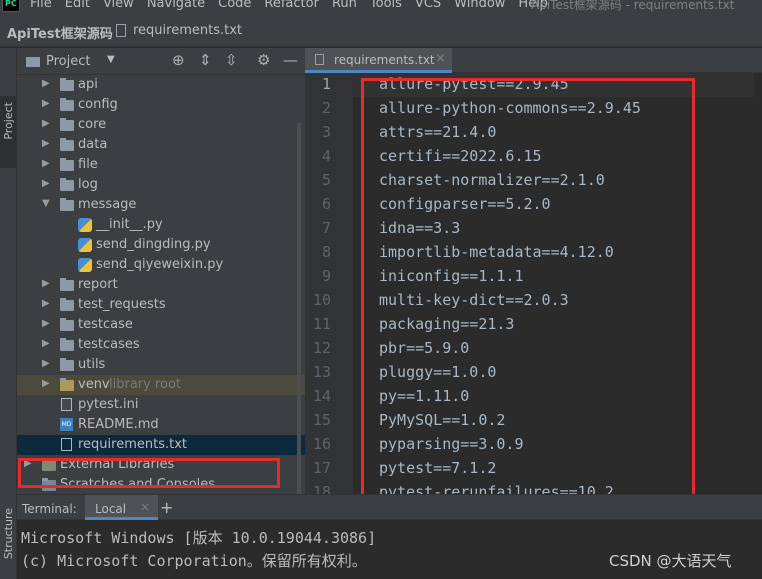 The height and width of the screenshot is (579, 762). Describe the element at coordinates (633, 6) in the screenshot. I see `window-title: ApiTest框架源码 - requirements.txt` at that location.